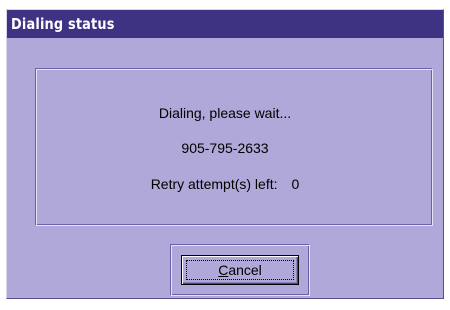 This screenshot has width=450, height=310. What do you see at coordinates (295, 184) in the screenshot?
I see `retry-count: 0` at bounding box center [295, 184].